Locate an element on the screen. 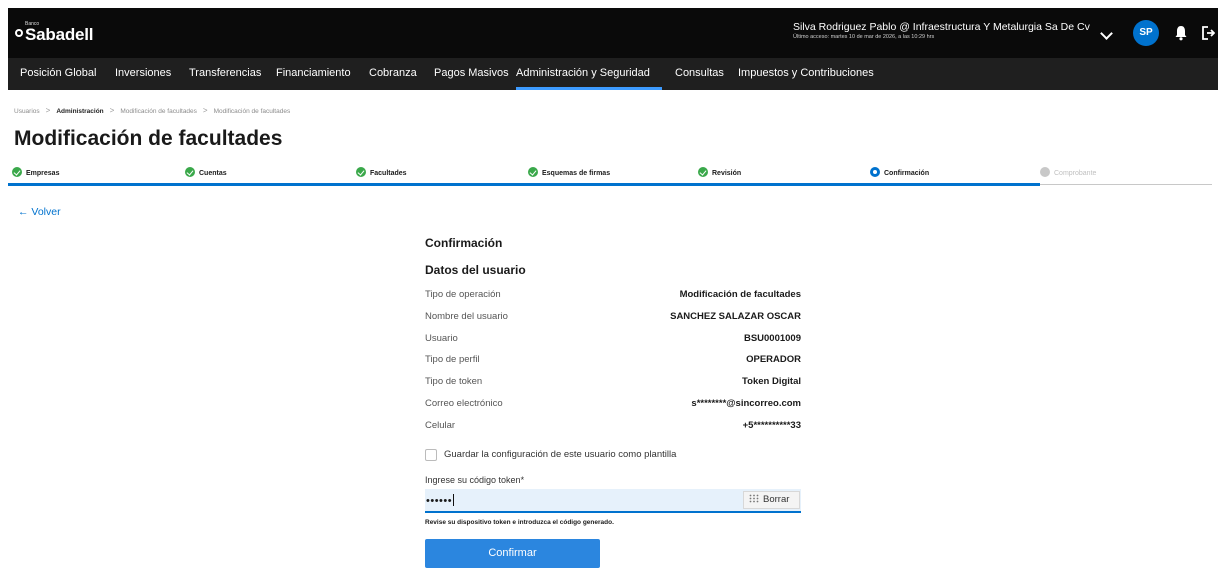 The width and height of the screenshot is (1218, 568). step-facultades: Facultades is located at coordinates (381, 172).